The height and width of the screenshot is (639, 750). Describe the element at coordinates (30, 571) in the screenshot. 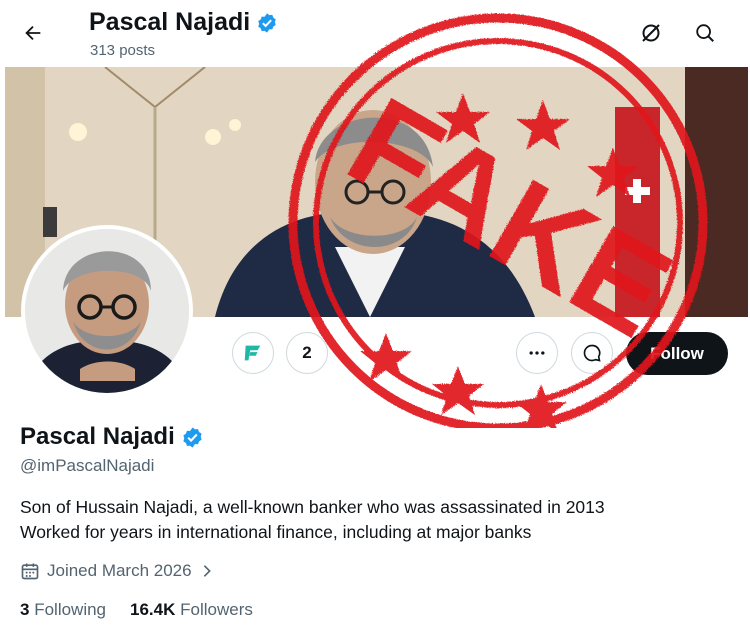

I see `calendar-icon` at that location.